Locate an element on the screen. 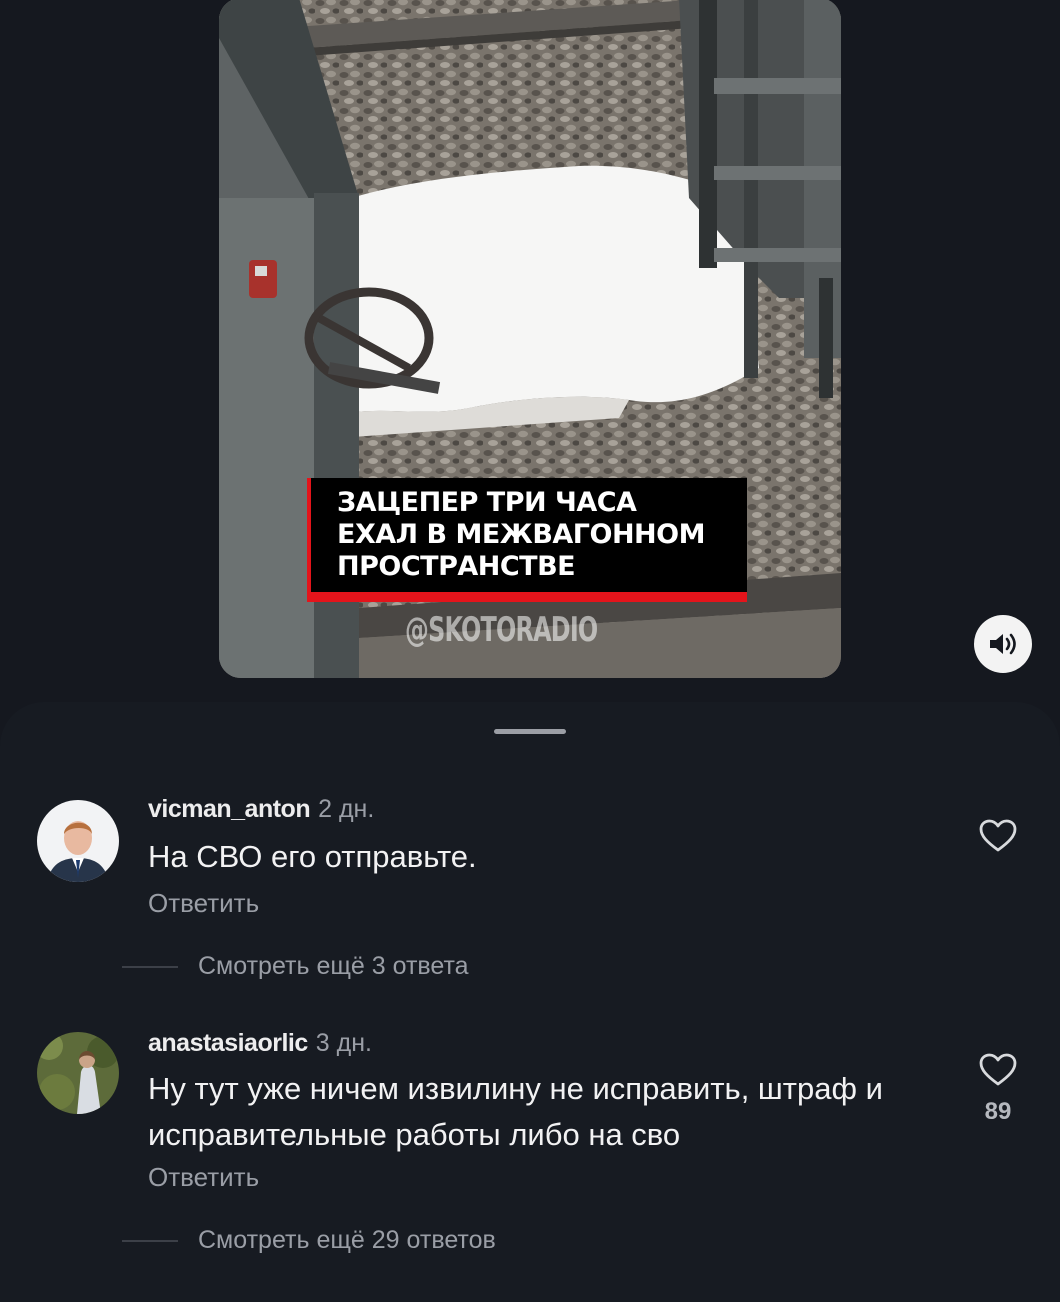 Image resolution: width=1060 pixels, height=1302 pixels. comment-username: anastasiaorlic 3 дн. is located at coordinates (260, 1043).